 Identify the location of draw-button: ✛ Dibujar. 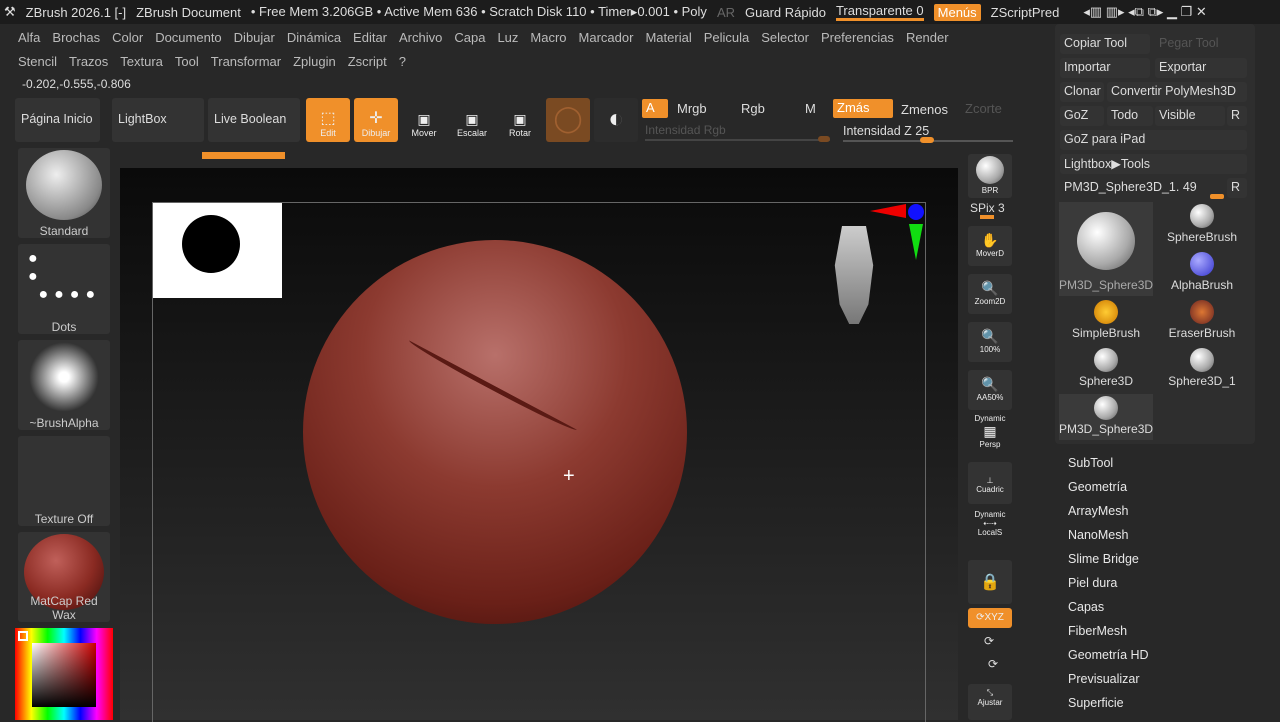
(376, 120).